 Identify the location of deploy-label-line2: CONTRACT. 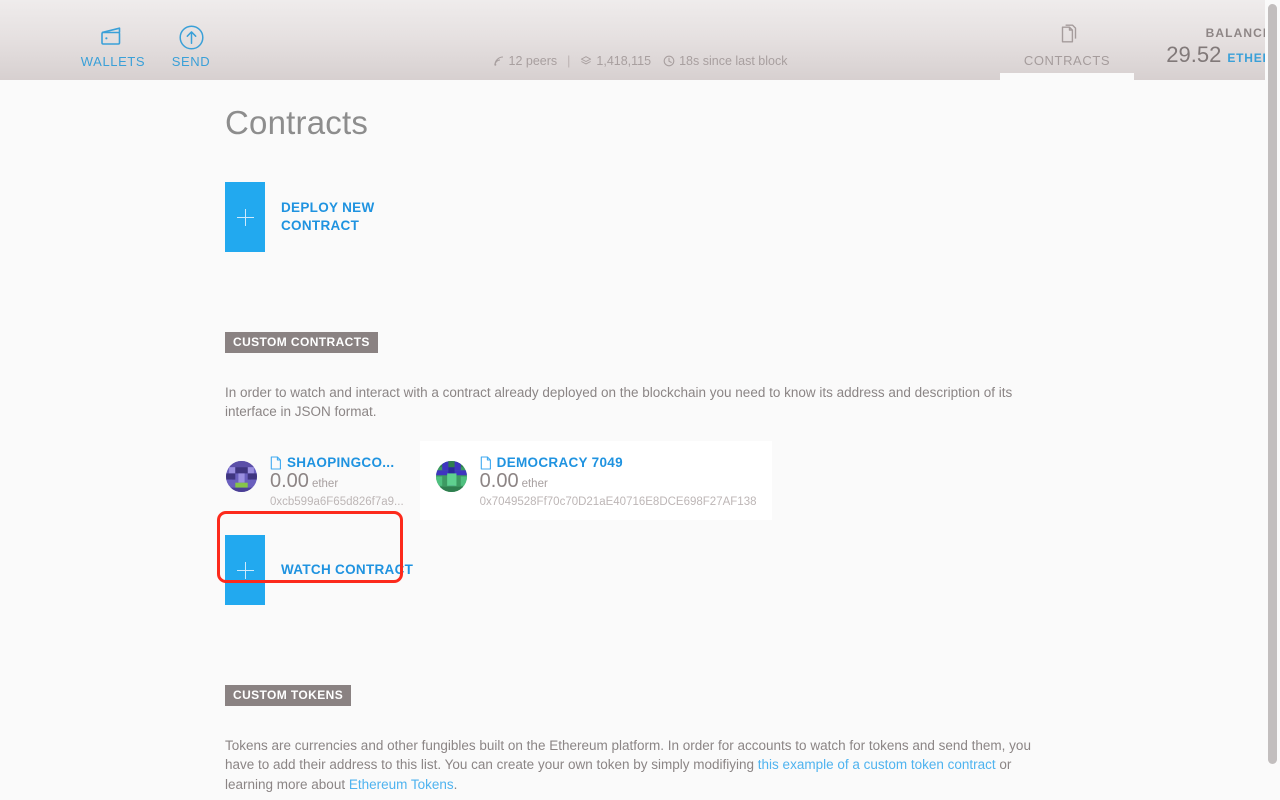
(320, 225).